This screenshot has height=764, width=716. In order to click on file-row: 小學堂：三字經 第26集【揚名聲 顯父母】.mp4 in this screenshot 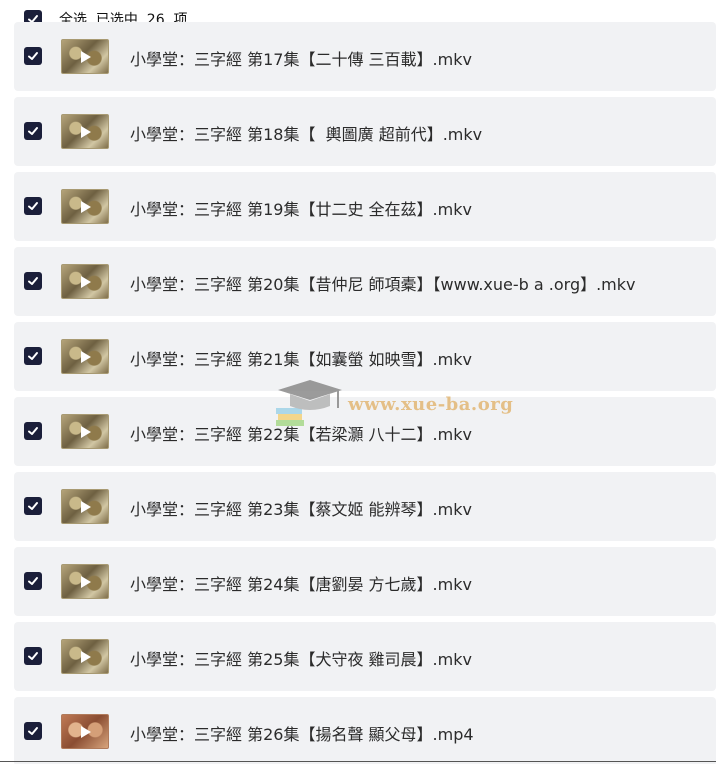, I will do `click(365, 730)`.